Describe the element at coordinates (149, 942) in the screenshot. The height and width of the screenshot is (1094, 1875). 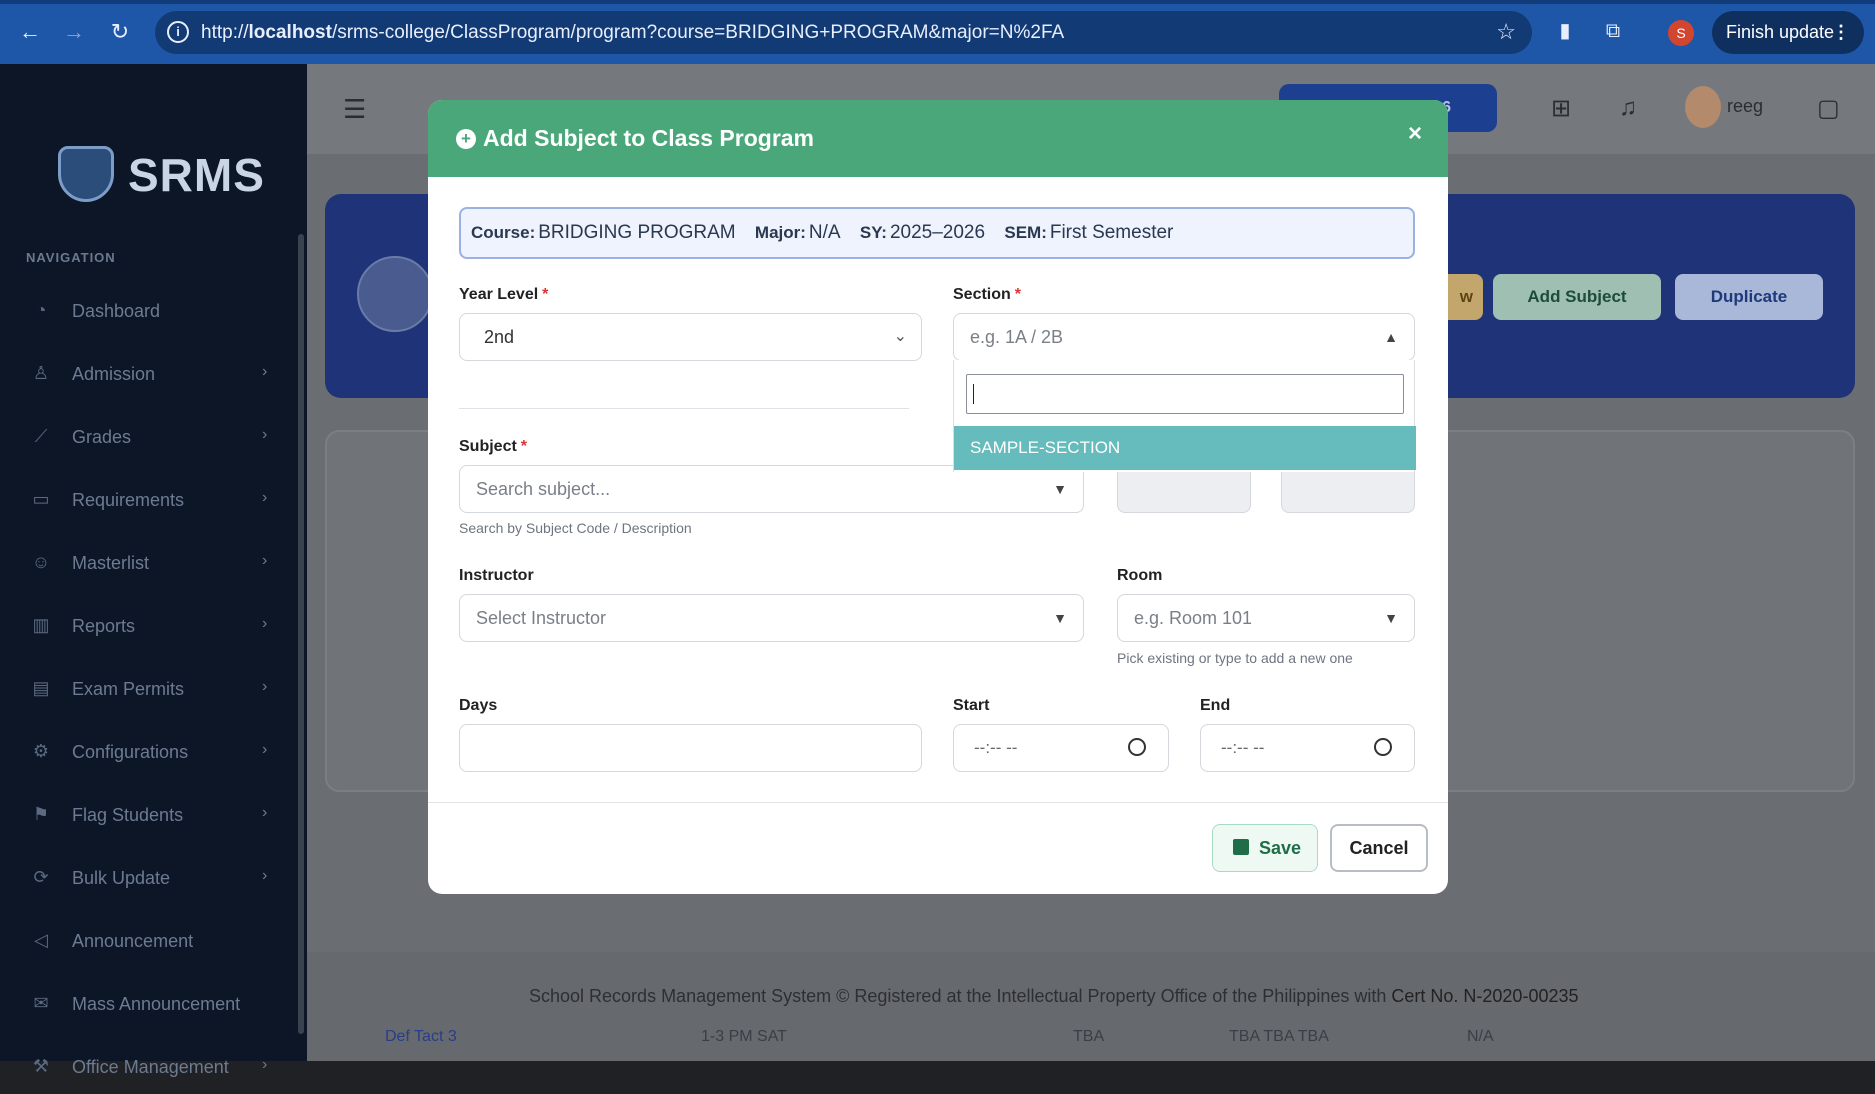
I see `sidebar-item-announcement: ◁ Announcement` at that location.